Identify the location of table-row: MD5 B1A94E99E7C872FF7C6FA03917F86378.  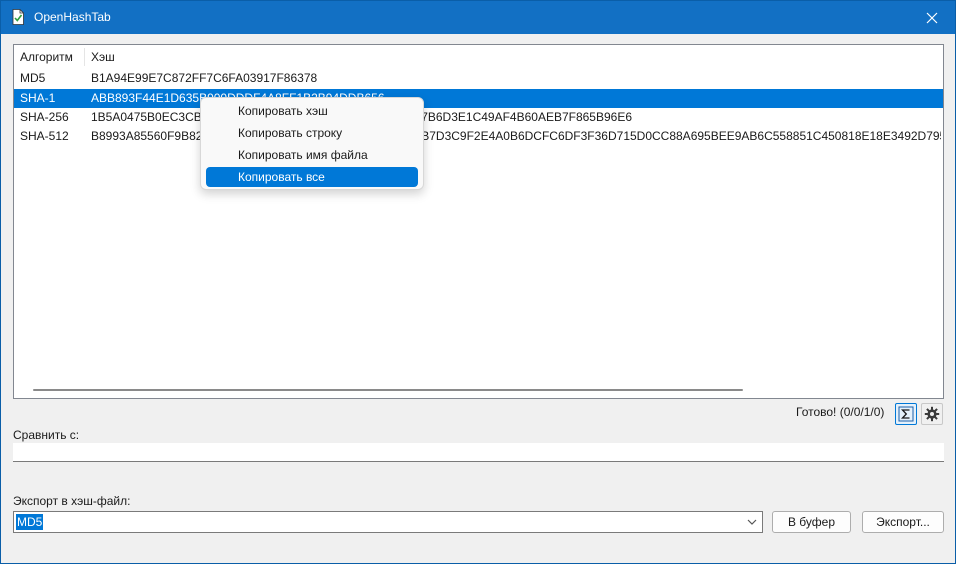
(478, 78).